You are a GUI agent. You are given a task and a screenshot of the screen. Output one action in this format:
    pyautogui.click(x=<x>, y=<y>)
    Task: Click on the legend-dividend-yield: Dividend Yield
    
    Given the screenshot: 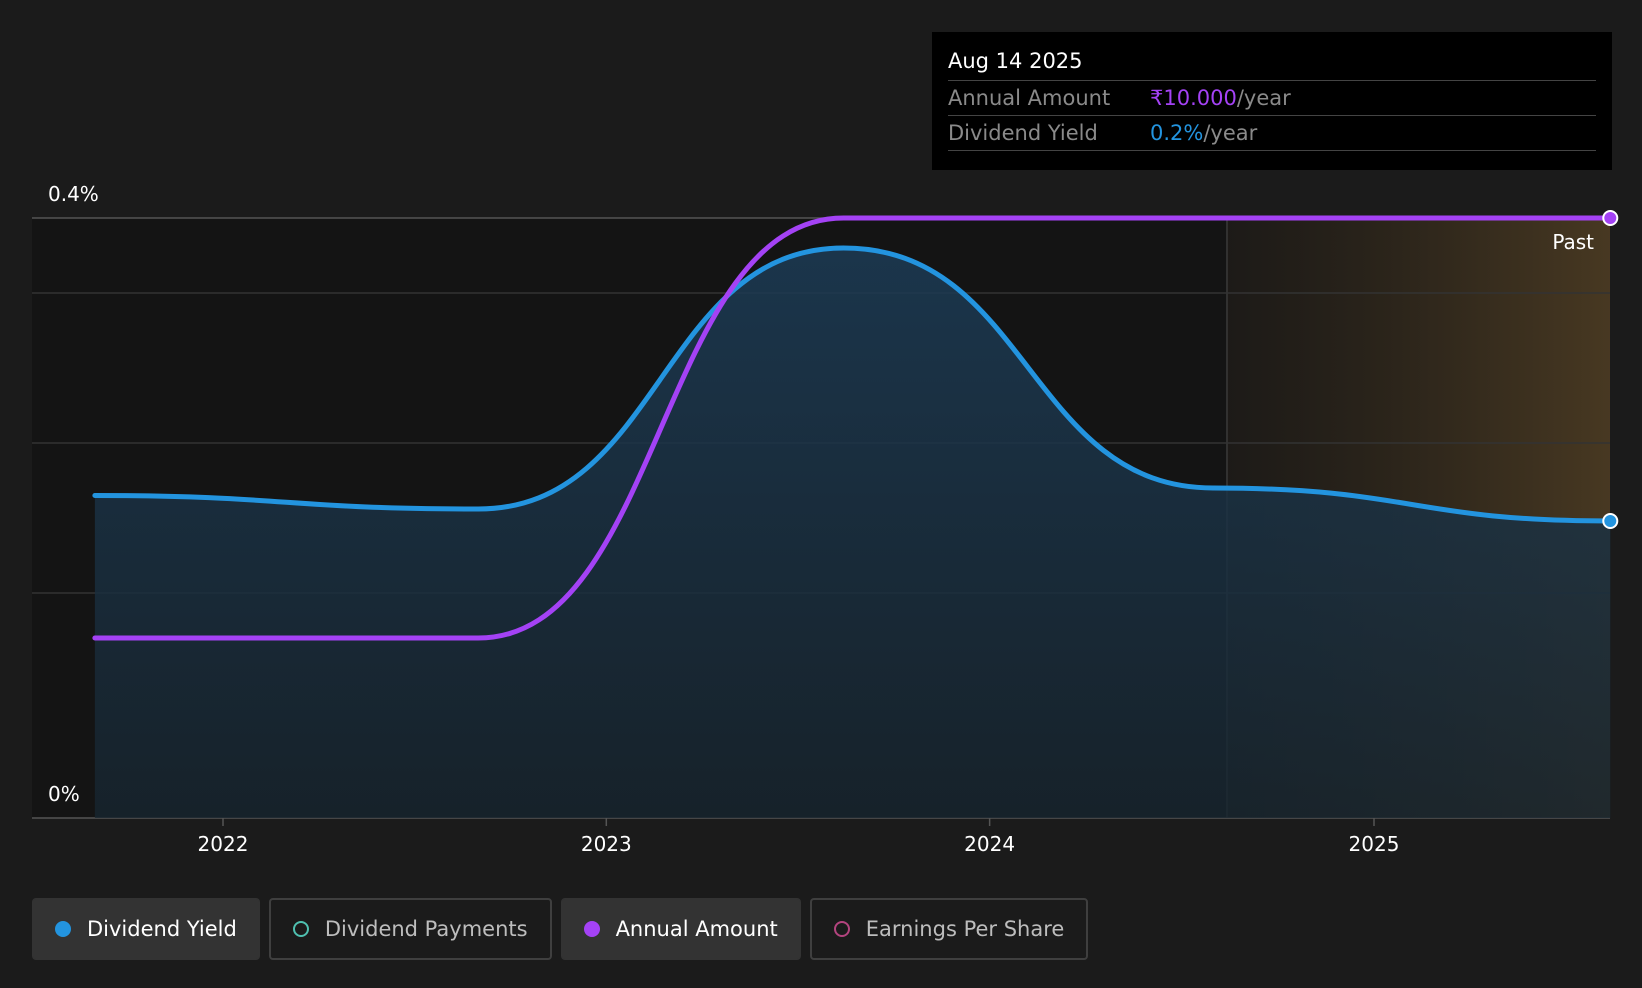 What is the action you would take?
    pyautogui.click(x=146, y=929)
    